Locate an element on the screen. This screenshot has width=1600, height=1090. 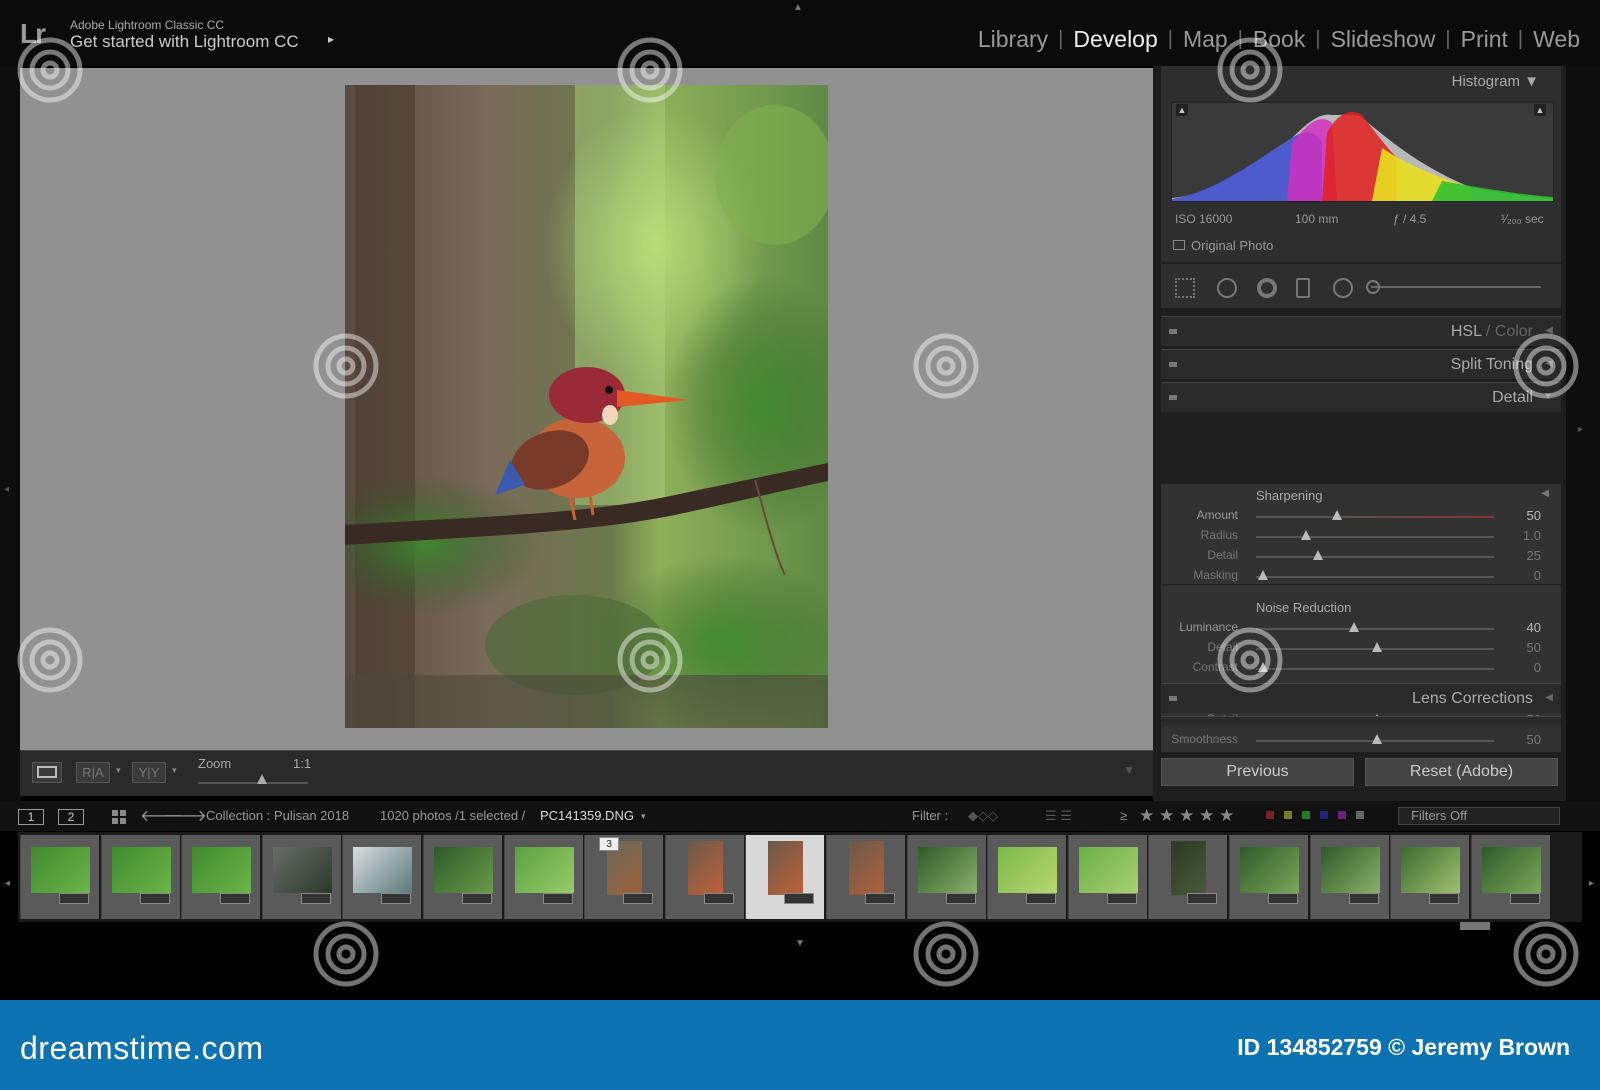
original-photo-checkbox is located at coordinates (1179, 245).